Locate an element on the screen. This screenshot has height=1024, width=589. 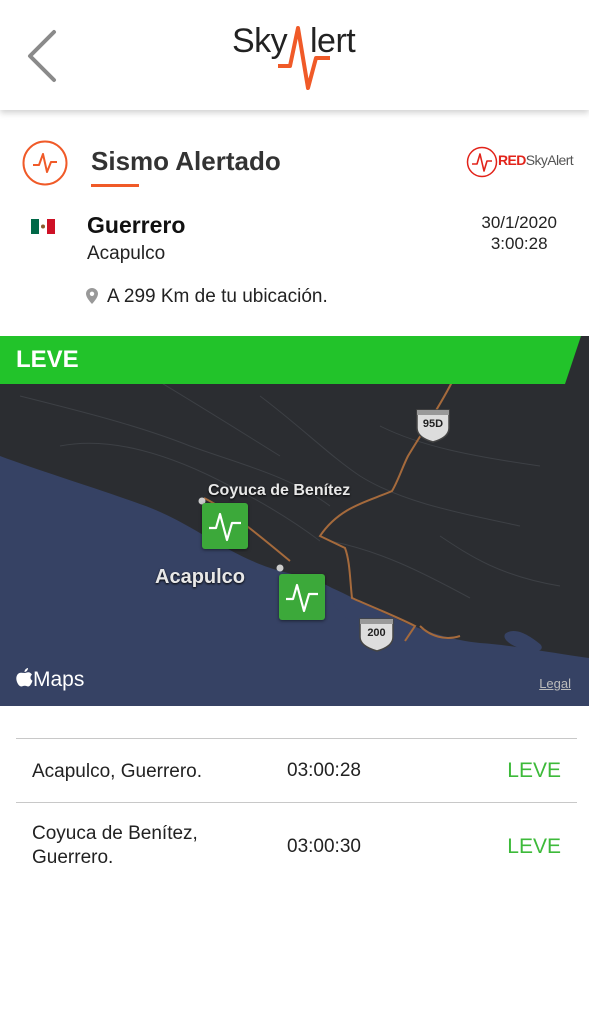
chevron-left-icon is located at coordinates (42, 56).